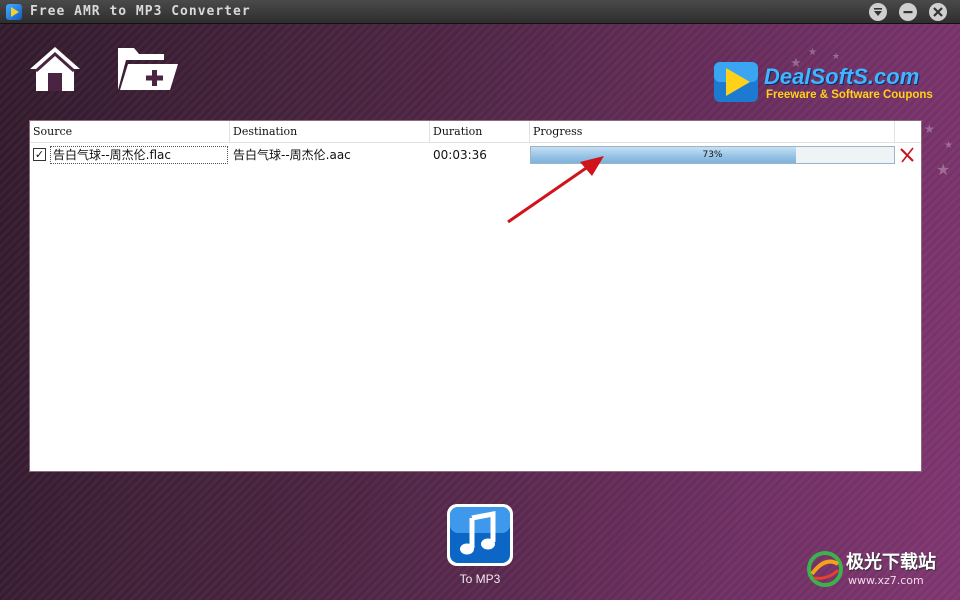 The height and width of the screenshot is (600, 960). I want to click on duration-value: 00:03:36, so click(460, 155).